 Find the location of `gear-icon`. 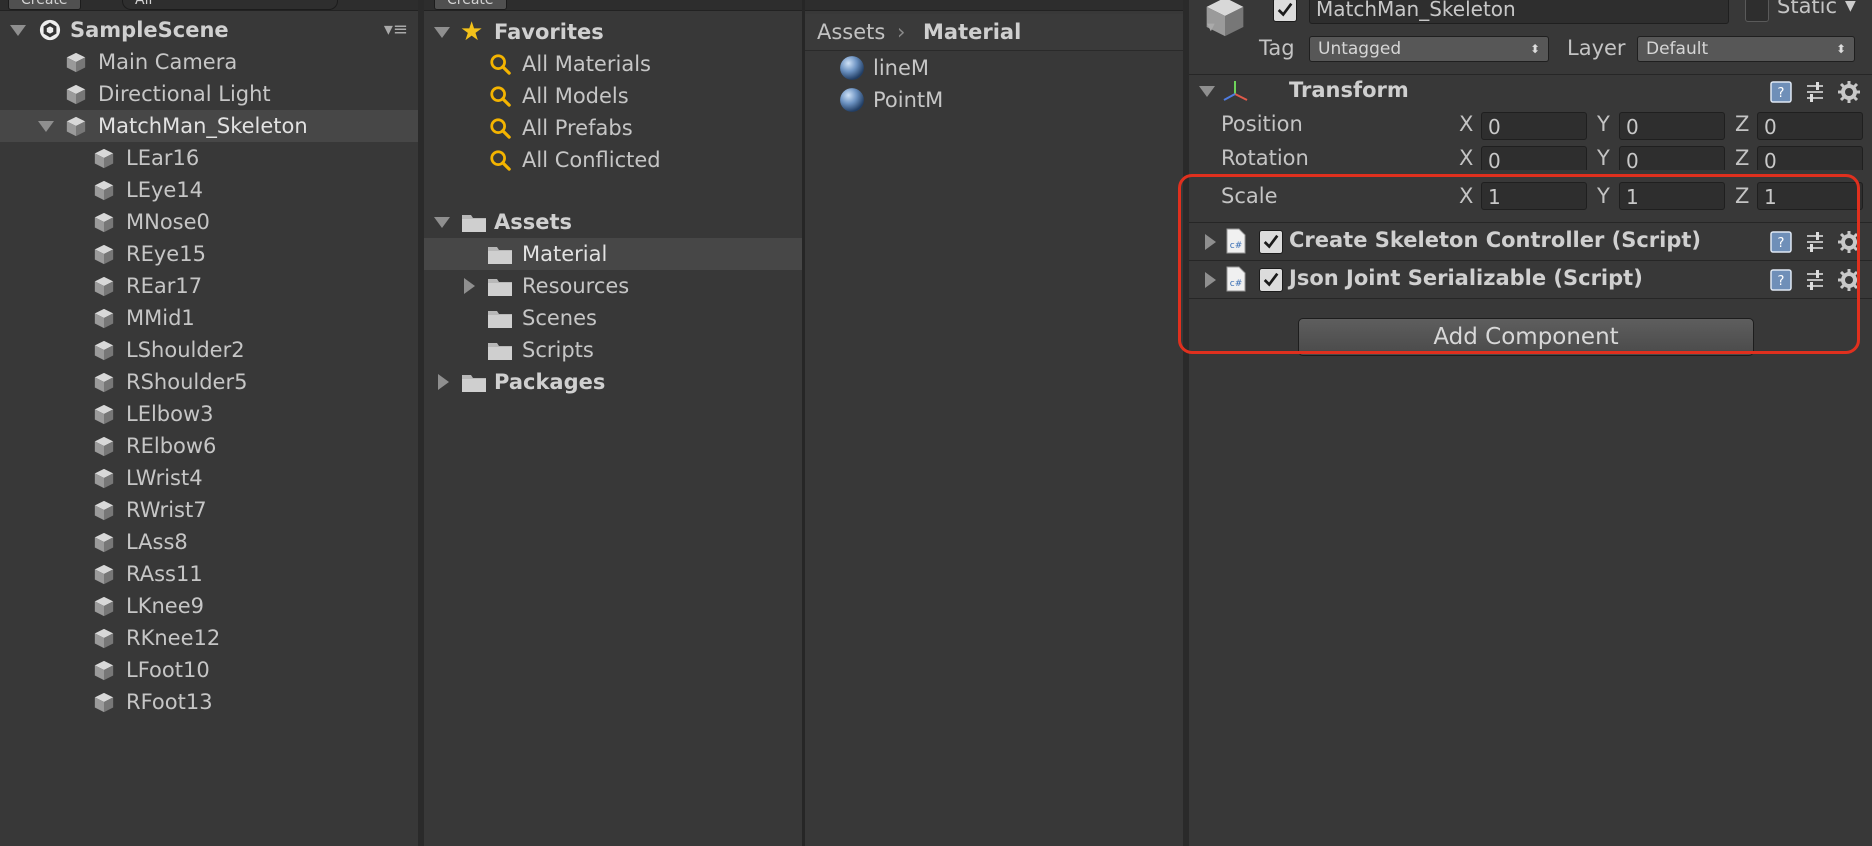

gear-icon is located at coordinates (1849, 92).